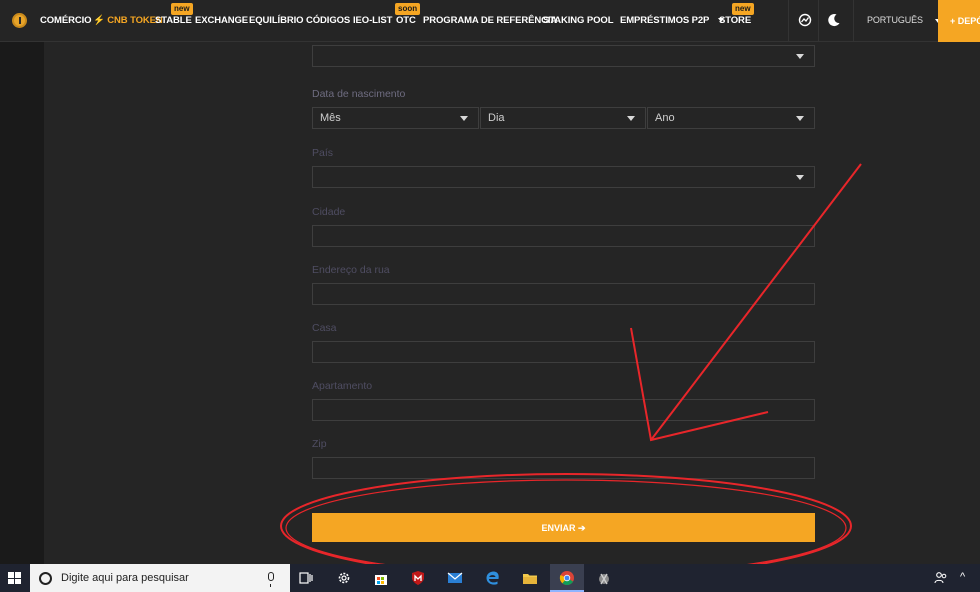 Image resolution: width=980 pixels, height=592 pixels. What do you see at coordinates (221, 20) in the screenshot?
I see `nav-item-exchange: EXCHANGE` at bounding box center [221, 20].